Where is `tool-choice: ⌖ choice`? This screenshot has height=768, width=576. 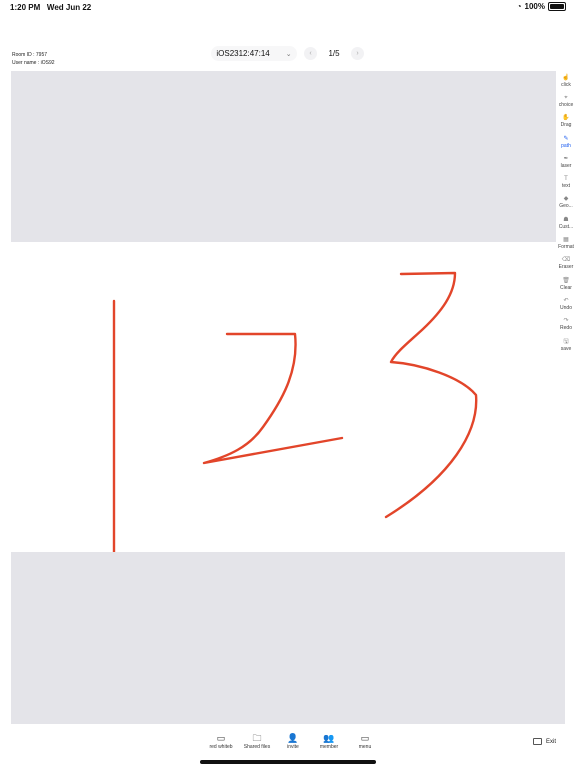
tool-choice: ⌖ choice is located at coordinates (566, 101).